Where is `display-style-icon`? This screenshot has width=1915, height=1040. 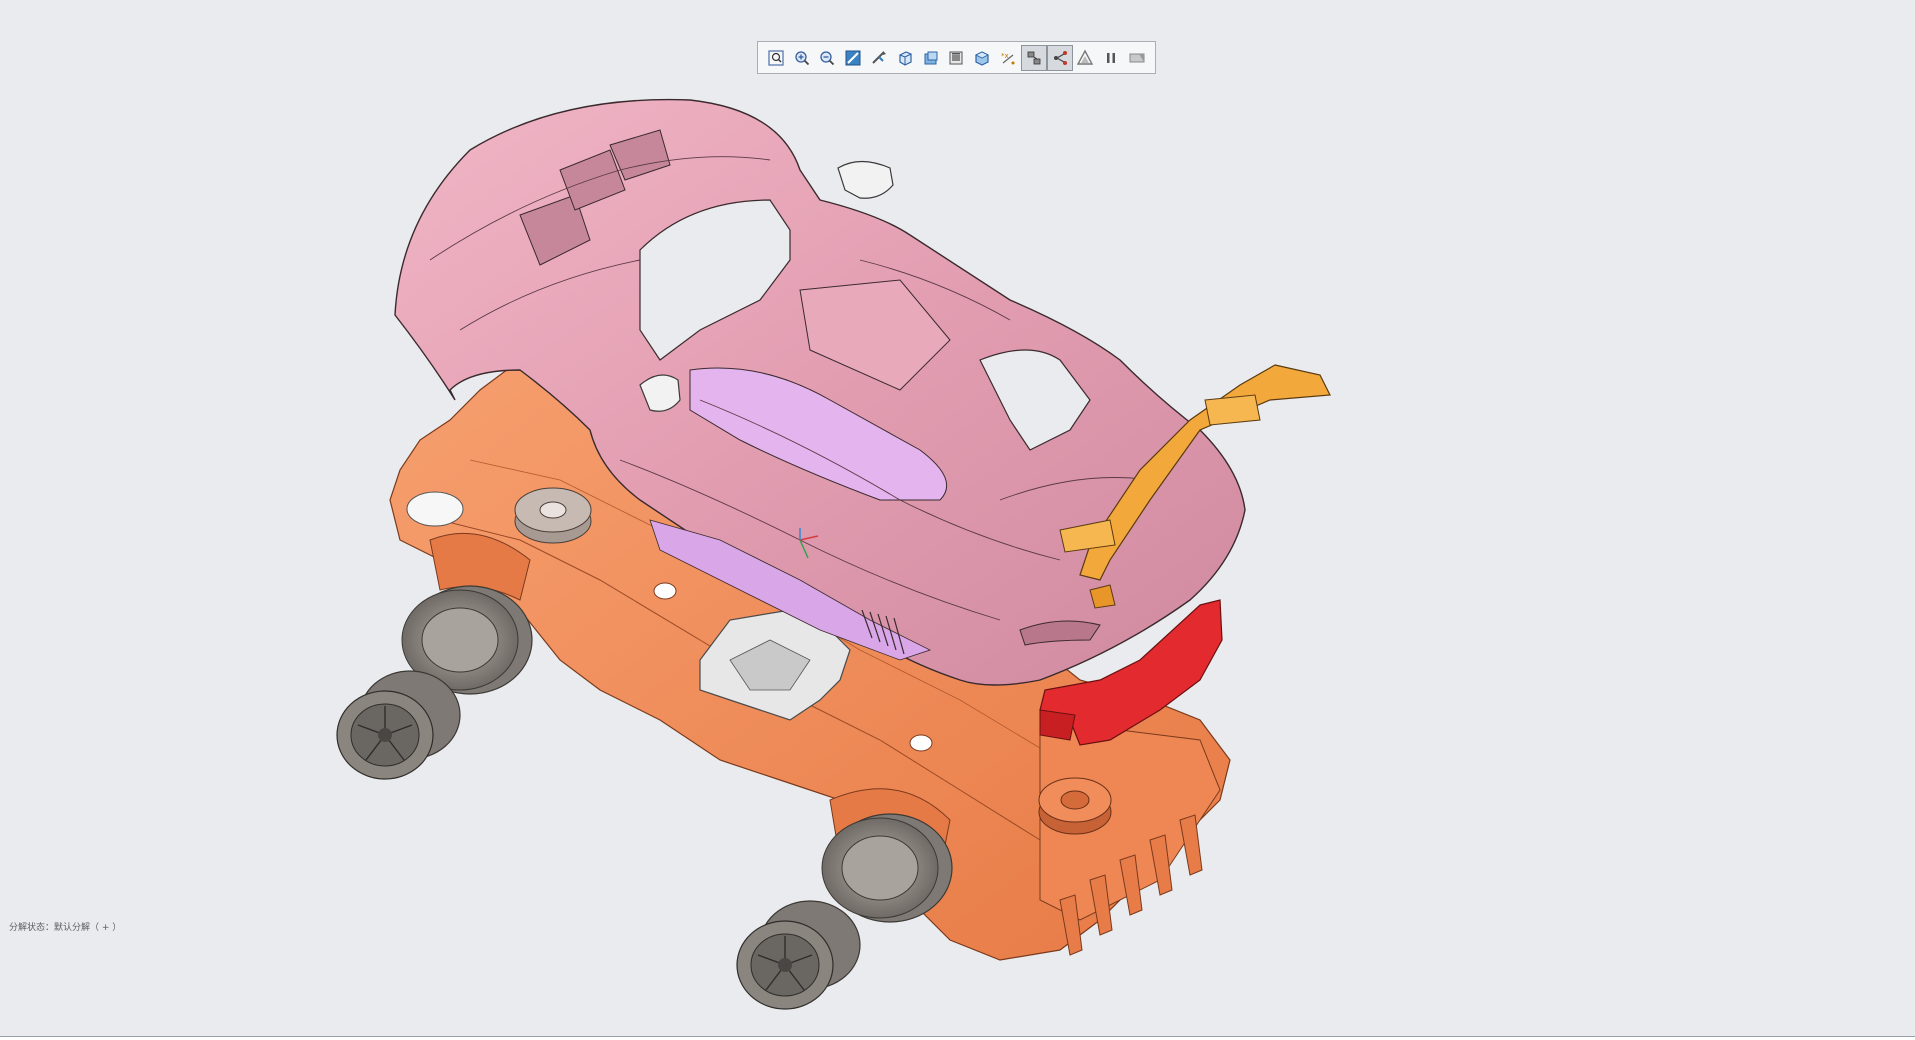 display-style-icon is located at coordinates (931, 58).